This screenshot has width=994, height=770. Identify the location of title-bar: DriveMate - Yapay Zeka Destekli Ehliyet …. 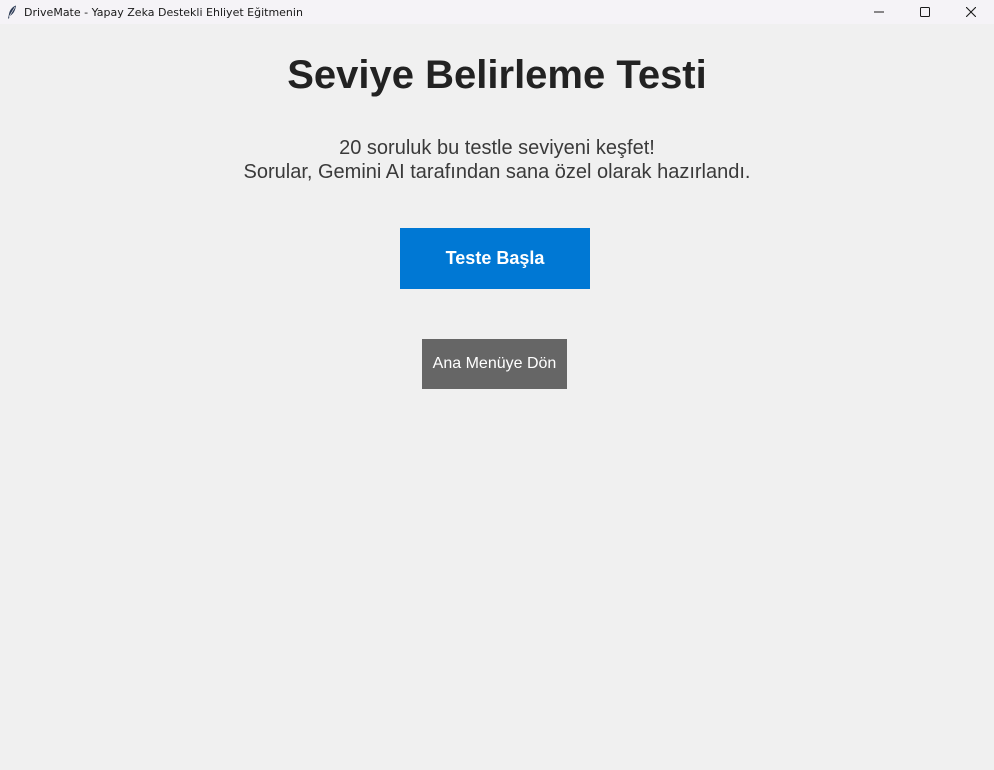
(497, 12).